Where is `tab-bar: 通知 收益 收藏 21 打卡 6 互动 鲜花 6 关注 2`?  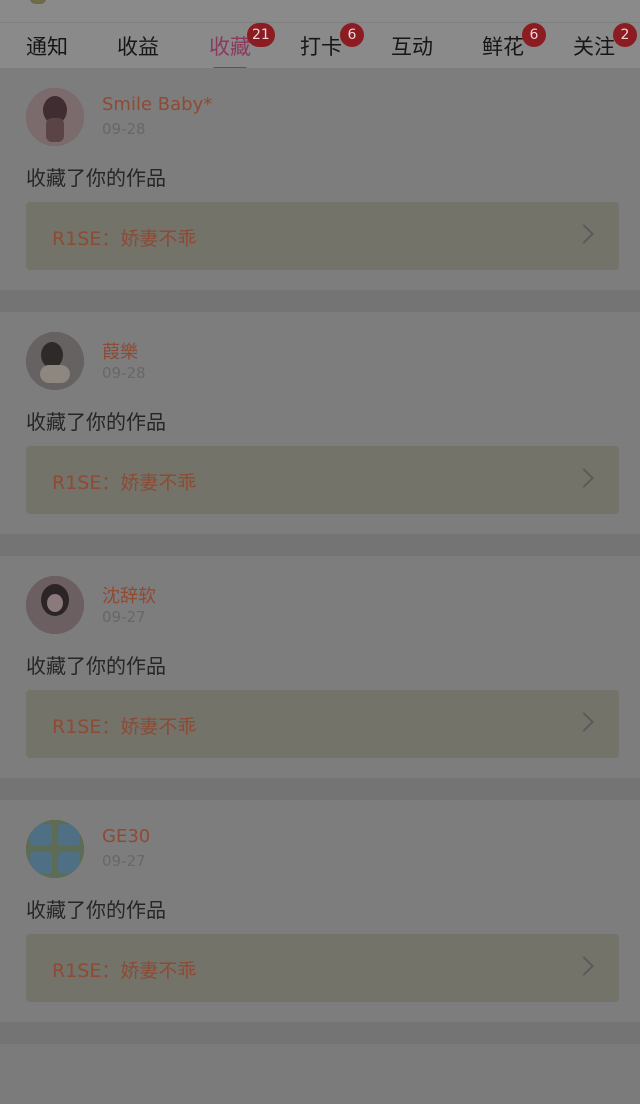 tab-bar: 通知 收益 收藏 21 打卡 6 互动 鲜花 6 关注 2 is located at coordinates (320, 46).